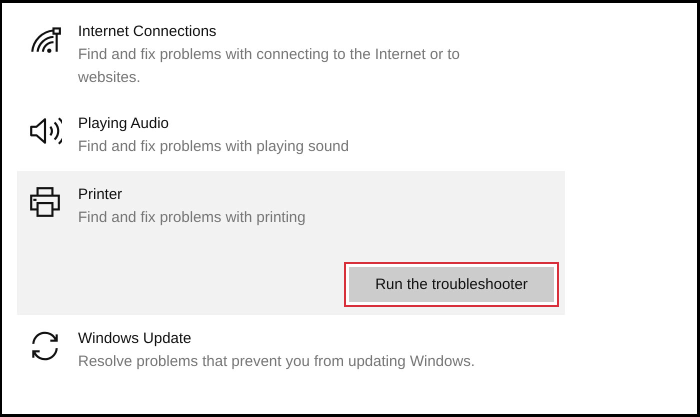 This screenshot has width=700, height=417. I want to click on troubleshooter-title: Printer, so click(100, 195).